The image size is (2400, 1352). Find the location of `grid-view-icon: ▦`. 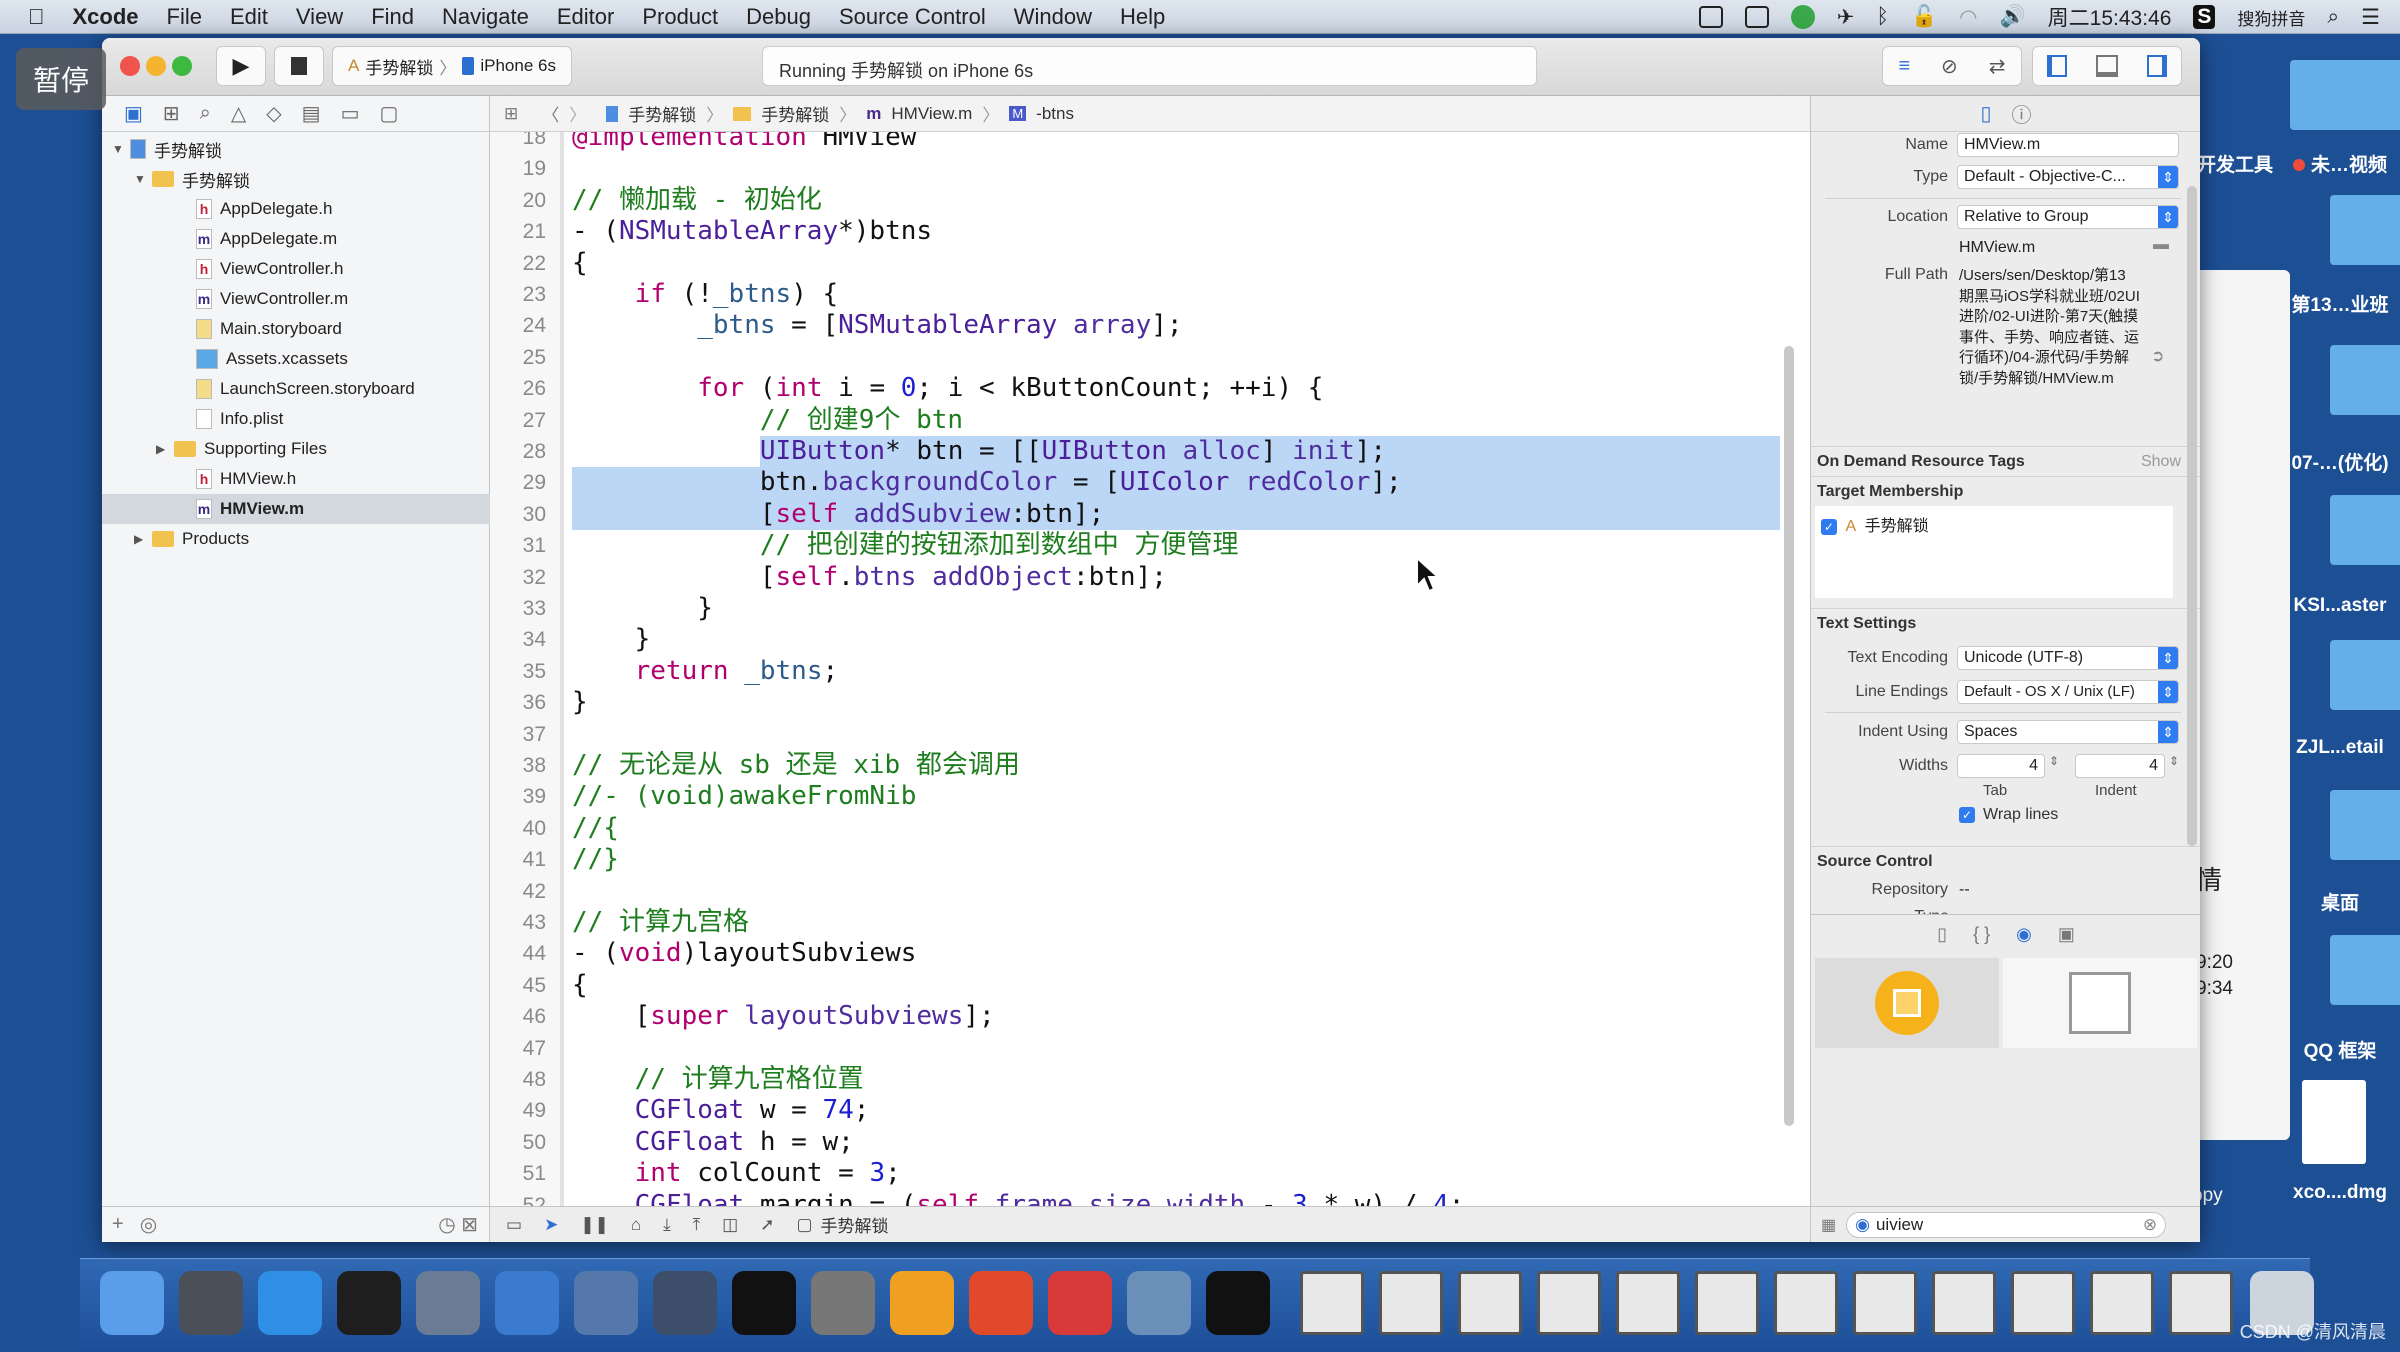

grid-view-icon: ▦ is located at coordinates (1828, 1225).